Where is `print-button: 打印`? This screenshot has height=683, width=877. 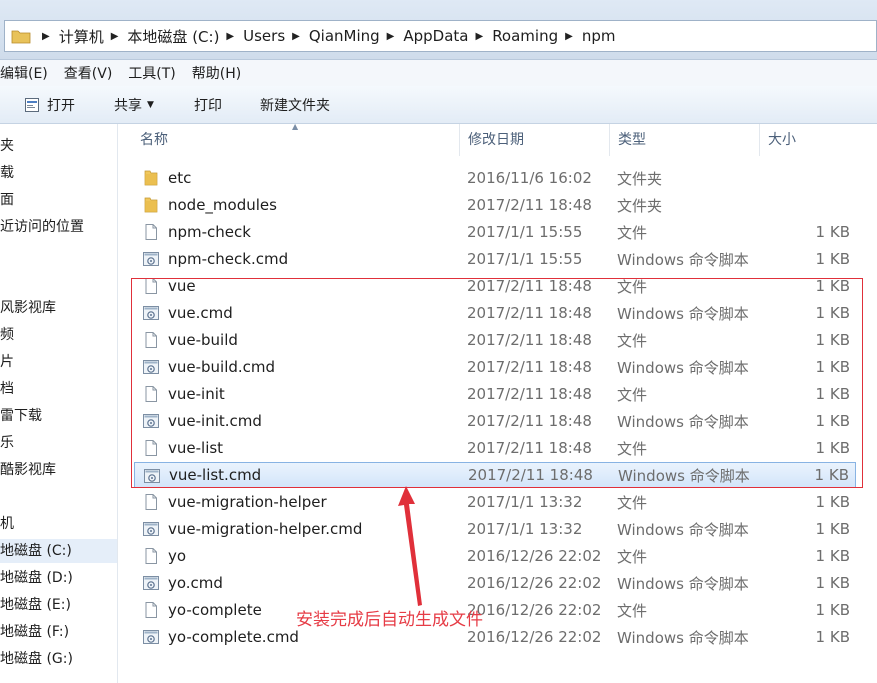 print-button: 打印 is located at coordinates (208, 105).